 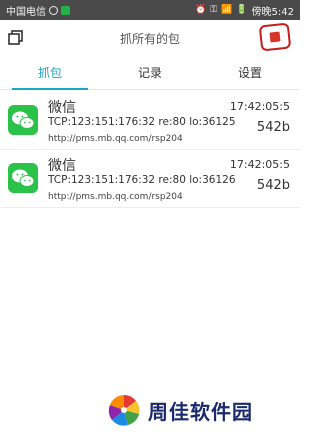 I want to click on tab-bar: 抓包 记录 设置, so click(x=150, y=73).